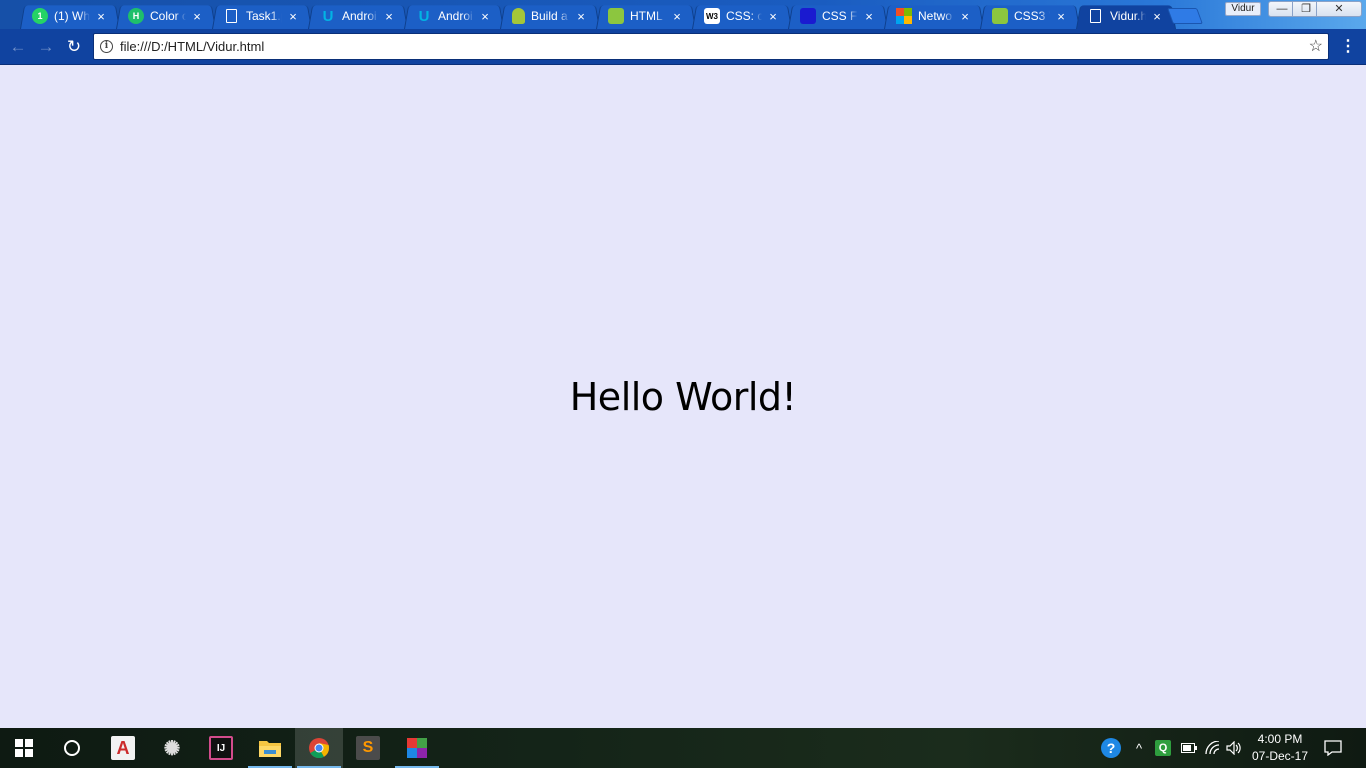 Image resolution: width=1366 pixels, height=768 pixels. Describe the element at coordinates (711, 46) in the screenshot. I see `address-bar: i file:///D:/HTML/Vidur.html ☆` at that location.